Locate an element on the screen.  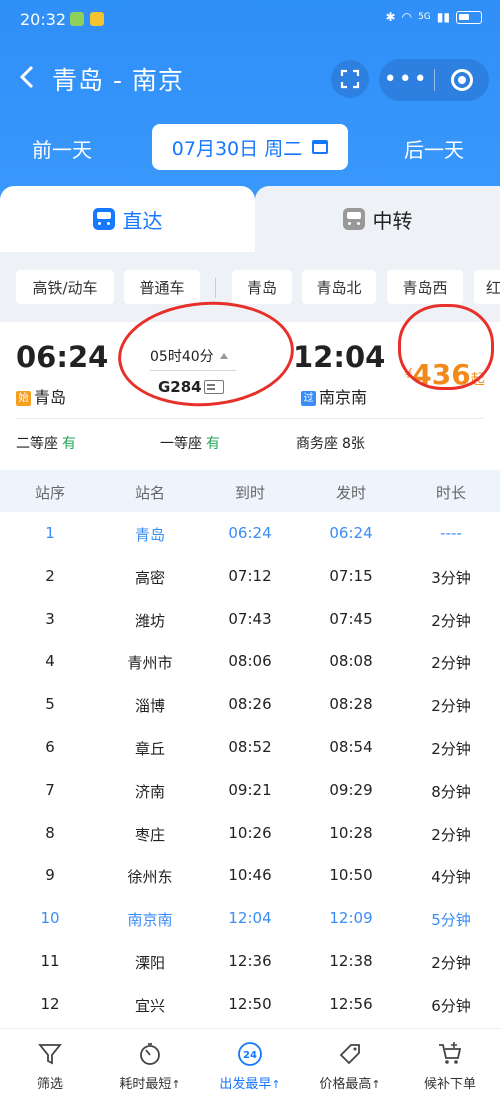
table-row: 2 高密 07:12 07:15 3分钟 is located at coordinates (250, 576).